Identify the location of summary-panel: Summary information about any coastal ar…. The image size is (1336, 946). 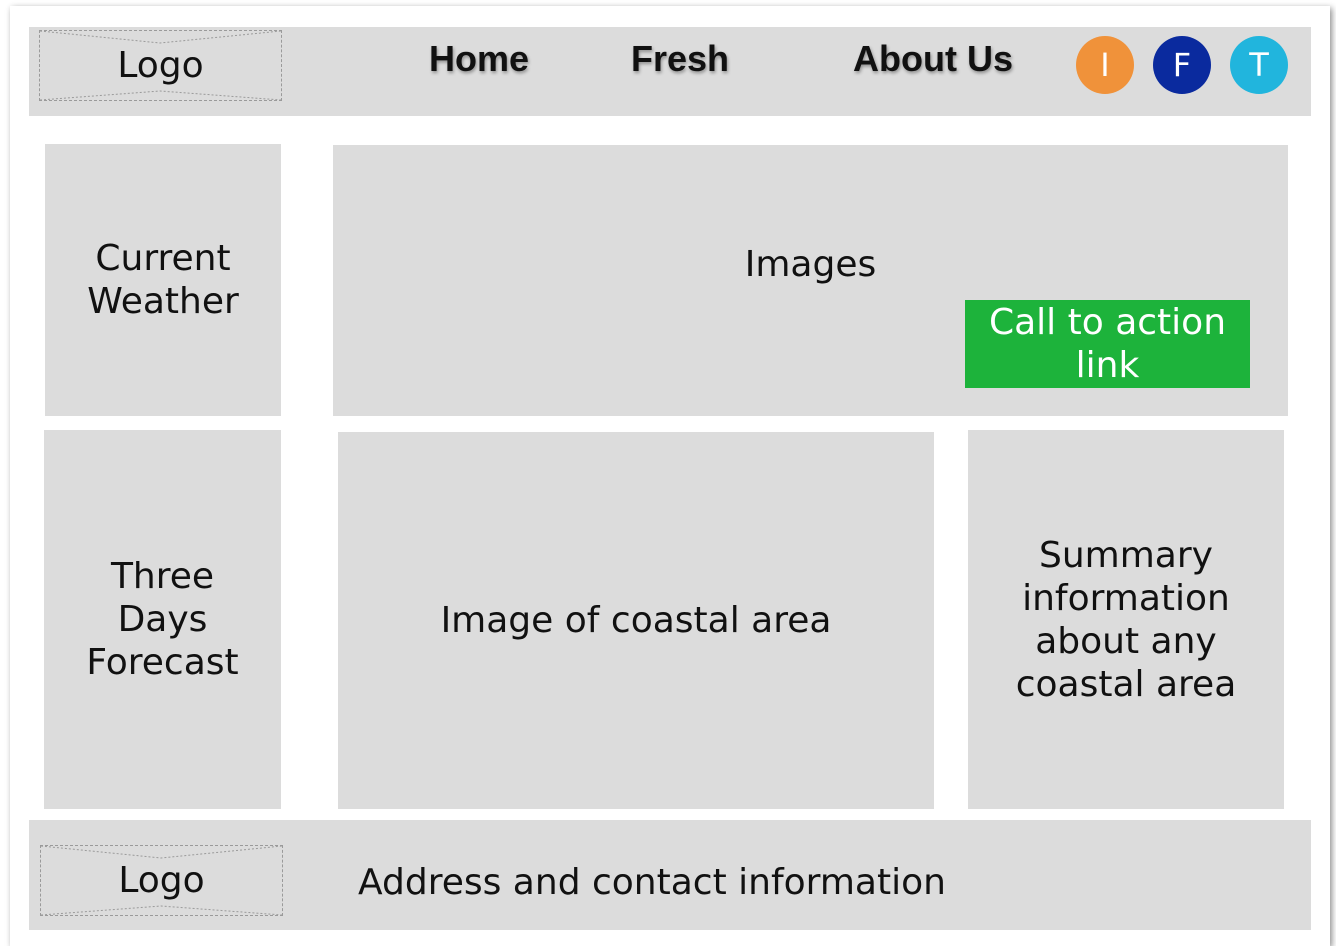
(1126, 619).